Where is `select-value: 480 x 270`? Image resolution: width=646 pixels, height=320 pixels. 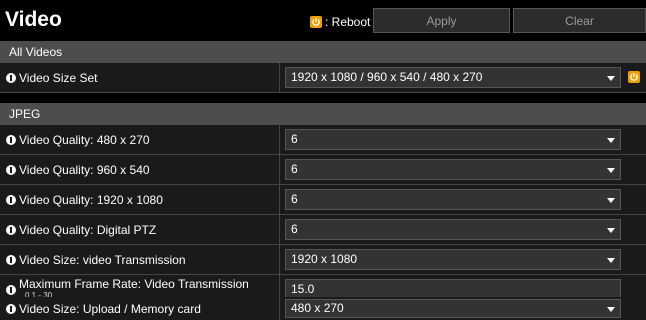 select-value: 480 x 270 is located at coordinates (317, 308).